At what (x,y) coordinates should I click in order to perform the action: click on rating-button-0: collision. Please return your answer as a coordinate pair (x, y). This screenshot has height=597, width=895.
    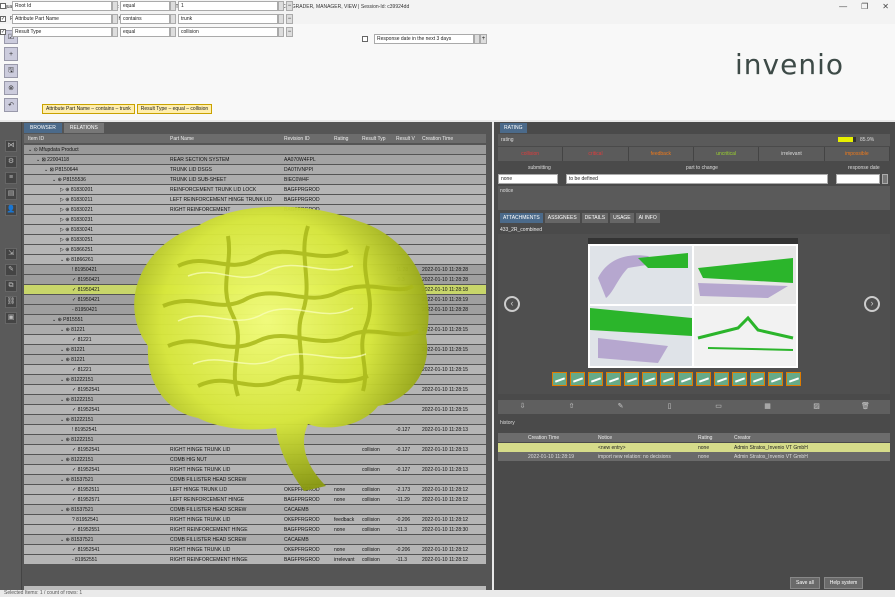
    Looking at the image, I should click on (531, 154).